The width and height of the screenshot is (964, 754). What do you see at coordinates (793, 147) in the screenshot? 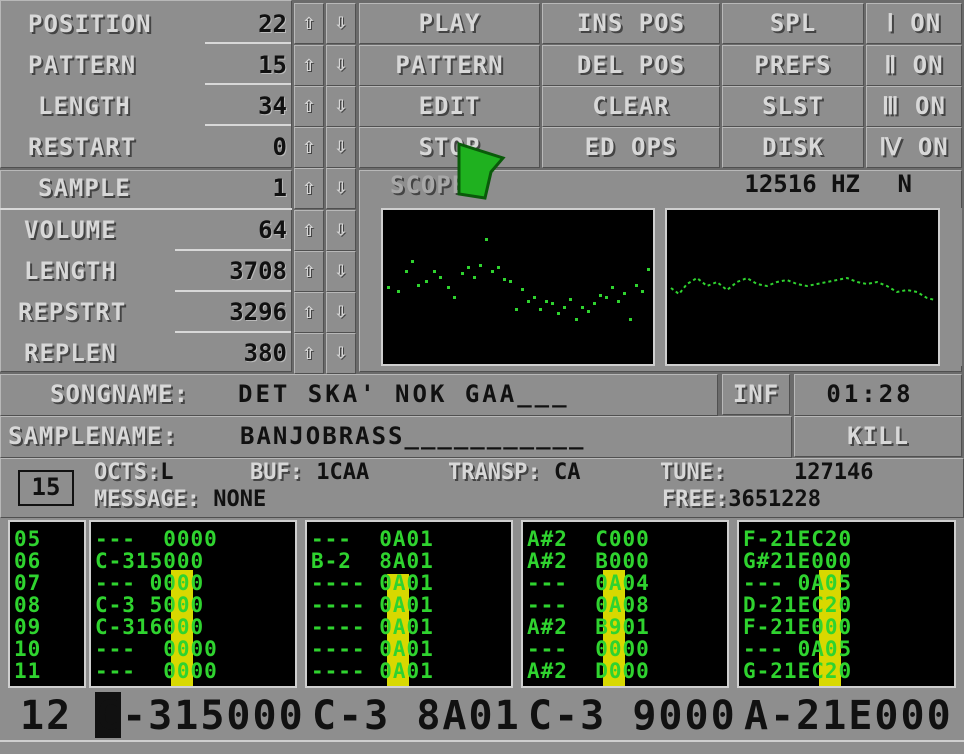
I see `disk-button: DISK` at bounding box center [793, 147].